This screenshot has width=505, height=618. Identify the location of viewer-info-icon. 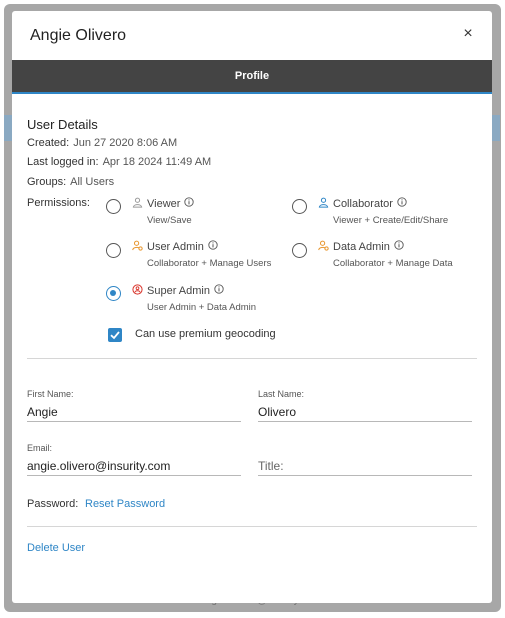
(189, 202).